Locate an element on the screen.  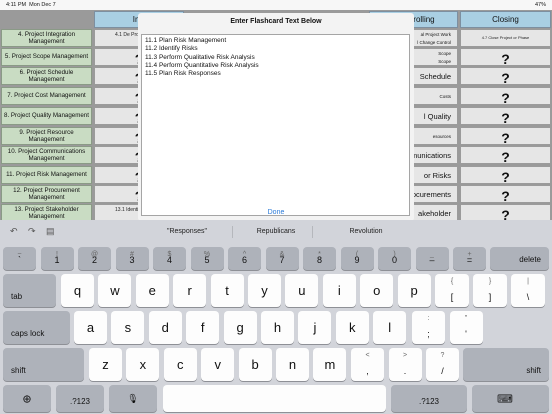
key-char: 6 is located at coordinates (244, 260).